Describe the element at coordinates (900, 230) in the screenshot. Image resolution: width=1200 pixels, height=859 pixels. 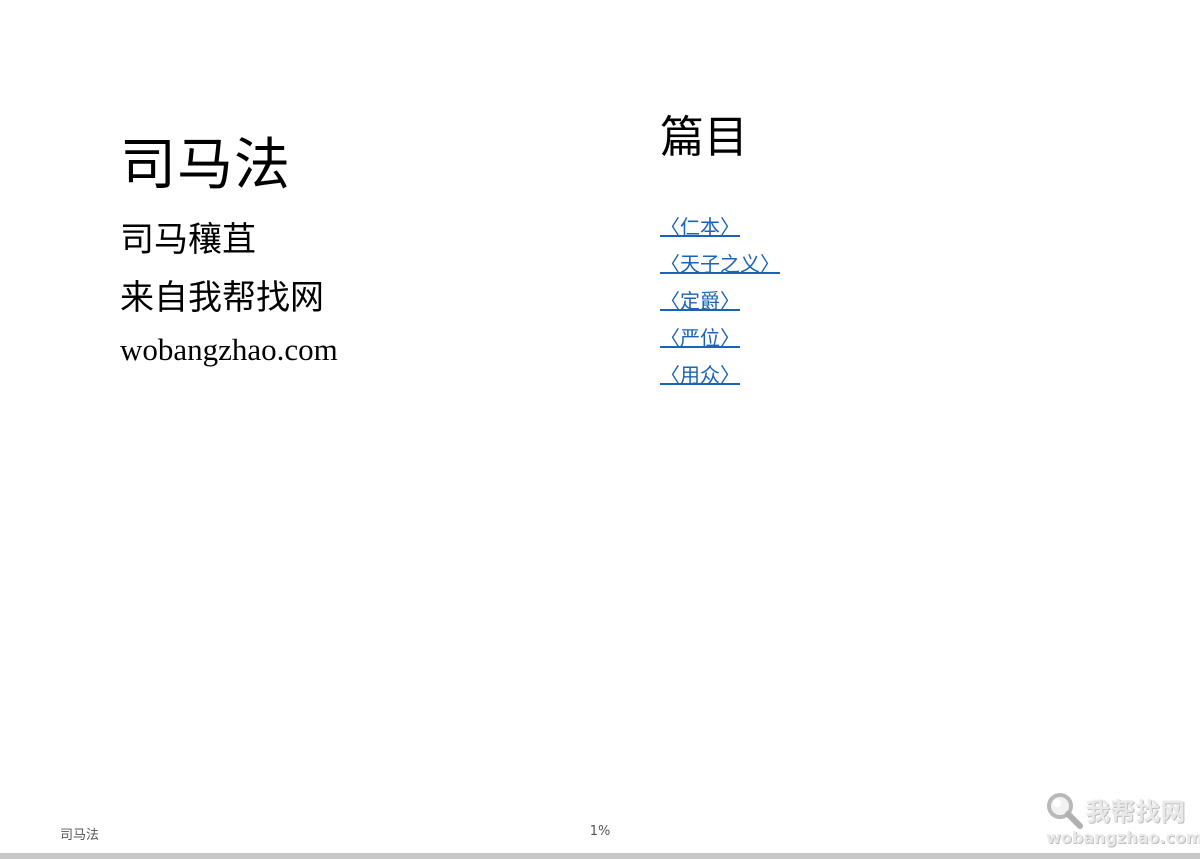
I see `toc-item: 〈仁本〉` at that location.